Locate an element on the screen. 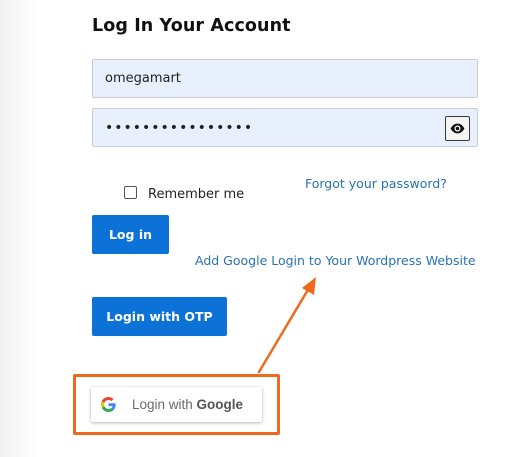  remember-me: Remember me is located at coordinates (184, 193).